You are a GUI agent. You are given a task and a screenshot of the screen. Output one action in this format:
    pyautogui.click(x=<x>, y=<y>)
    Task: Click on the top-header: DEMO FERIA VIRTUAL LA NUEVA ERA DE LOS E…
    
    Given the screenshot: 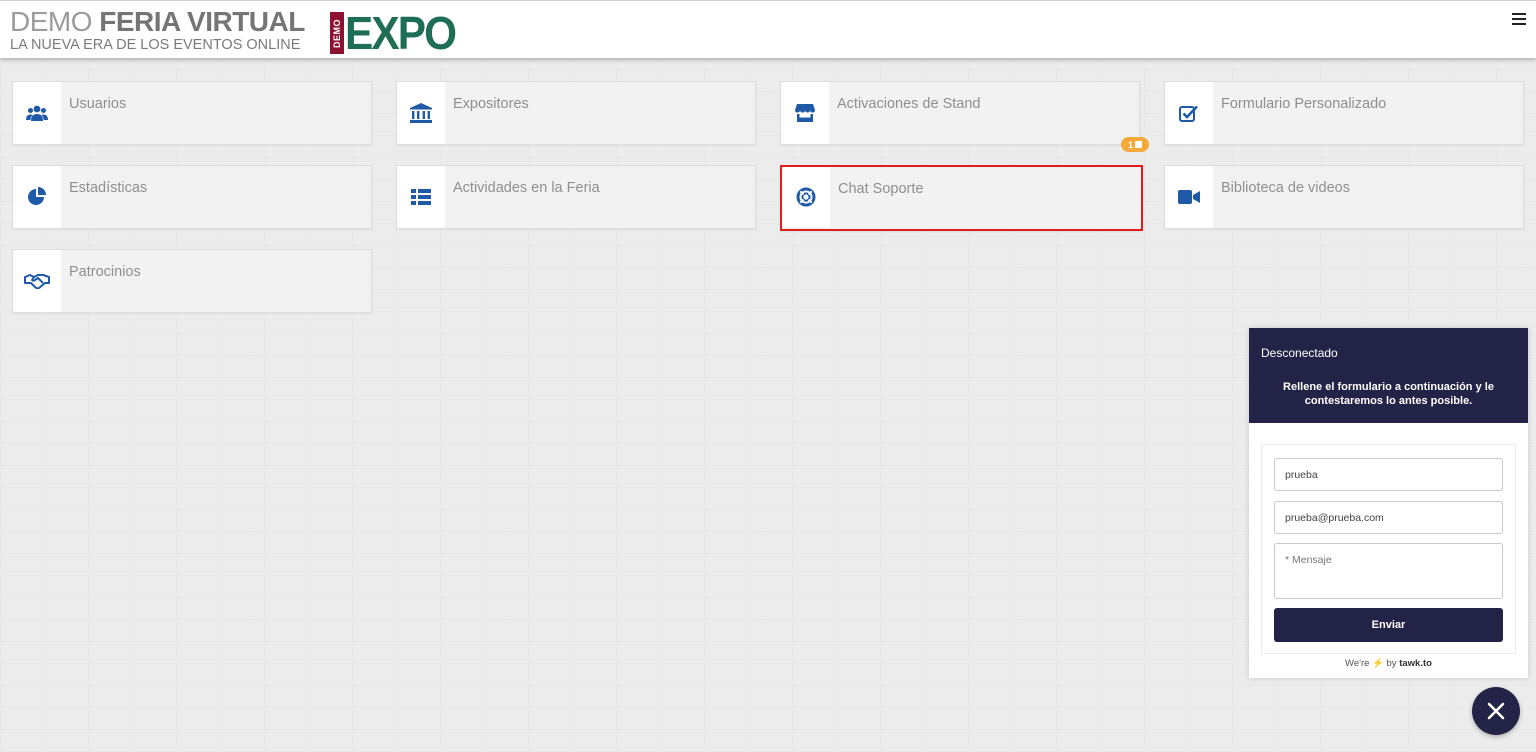 What is the action you would take?
    pyautogui.click(x=768, y=29)
    